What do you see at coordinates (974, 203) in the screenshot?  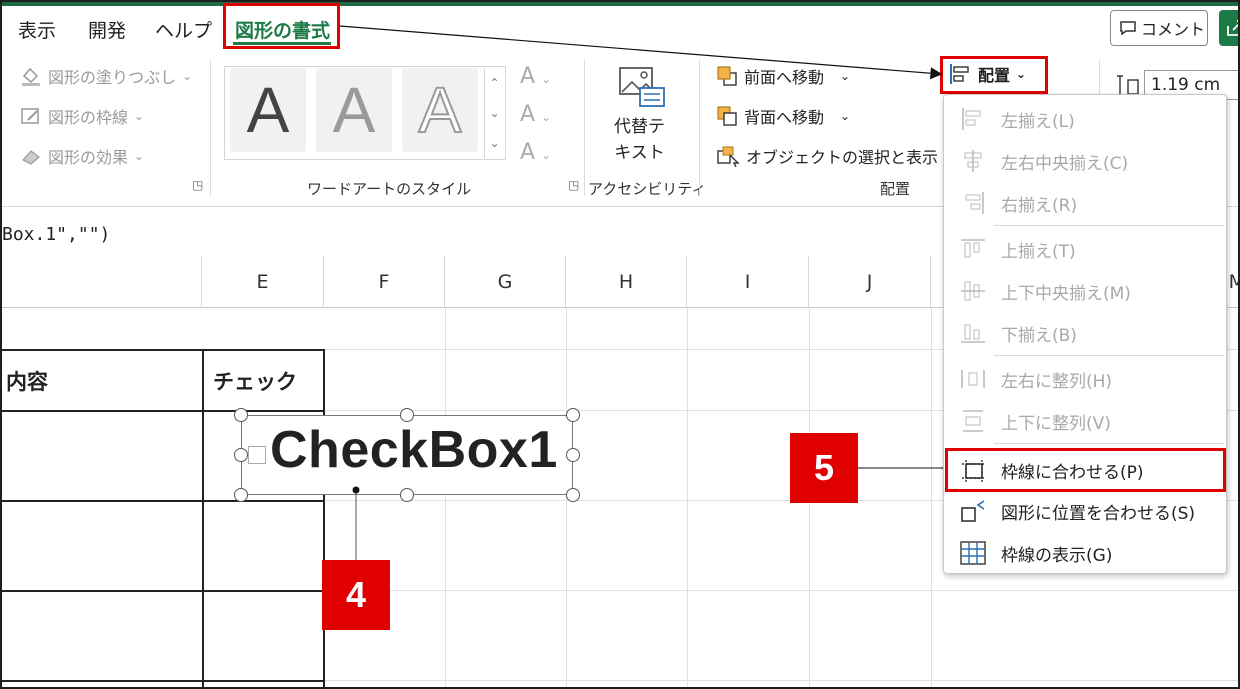 I see `align-right-icon` at bounding box center [974, 203].